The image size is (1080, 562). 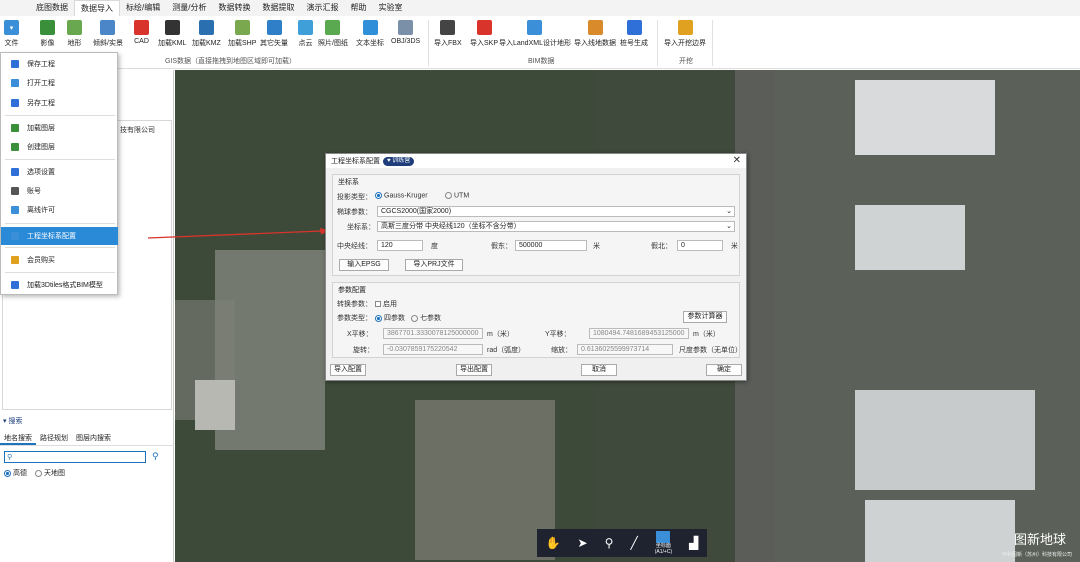 What do you see at coordinates (401, 195) in the screenshot?
I see `projection-option-gauss: Gauss-Kruger` at bounding box center [401, 195].